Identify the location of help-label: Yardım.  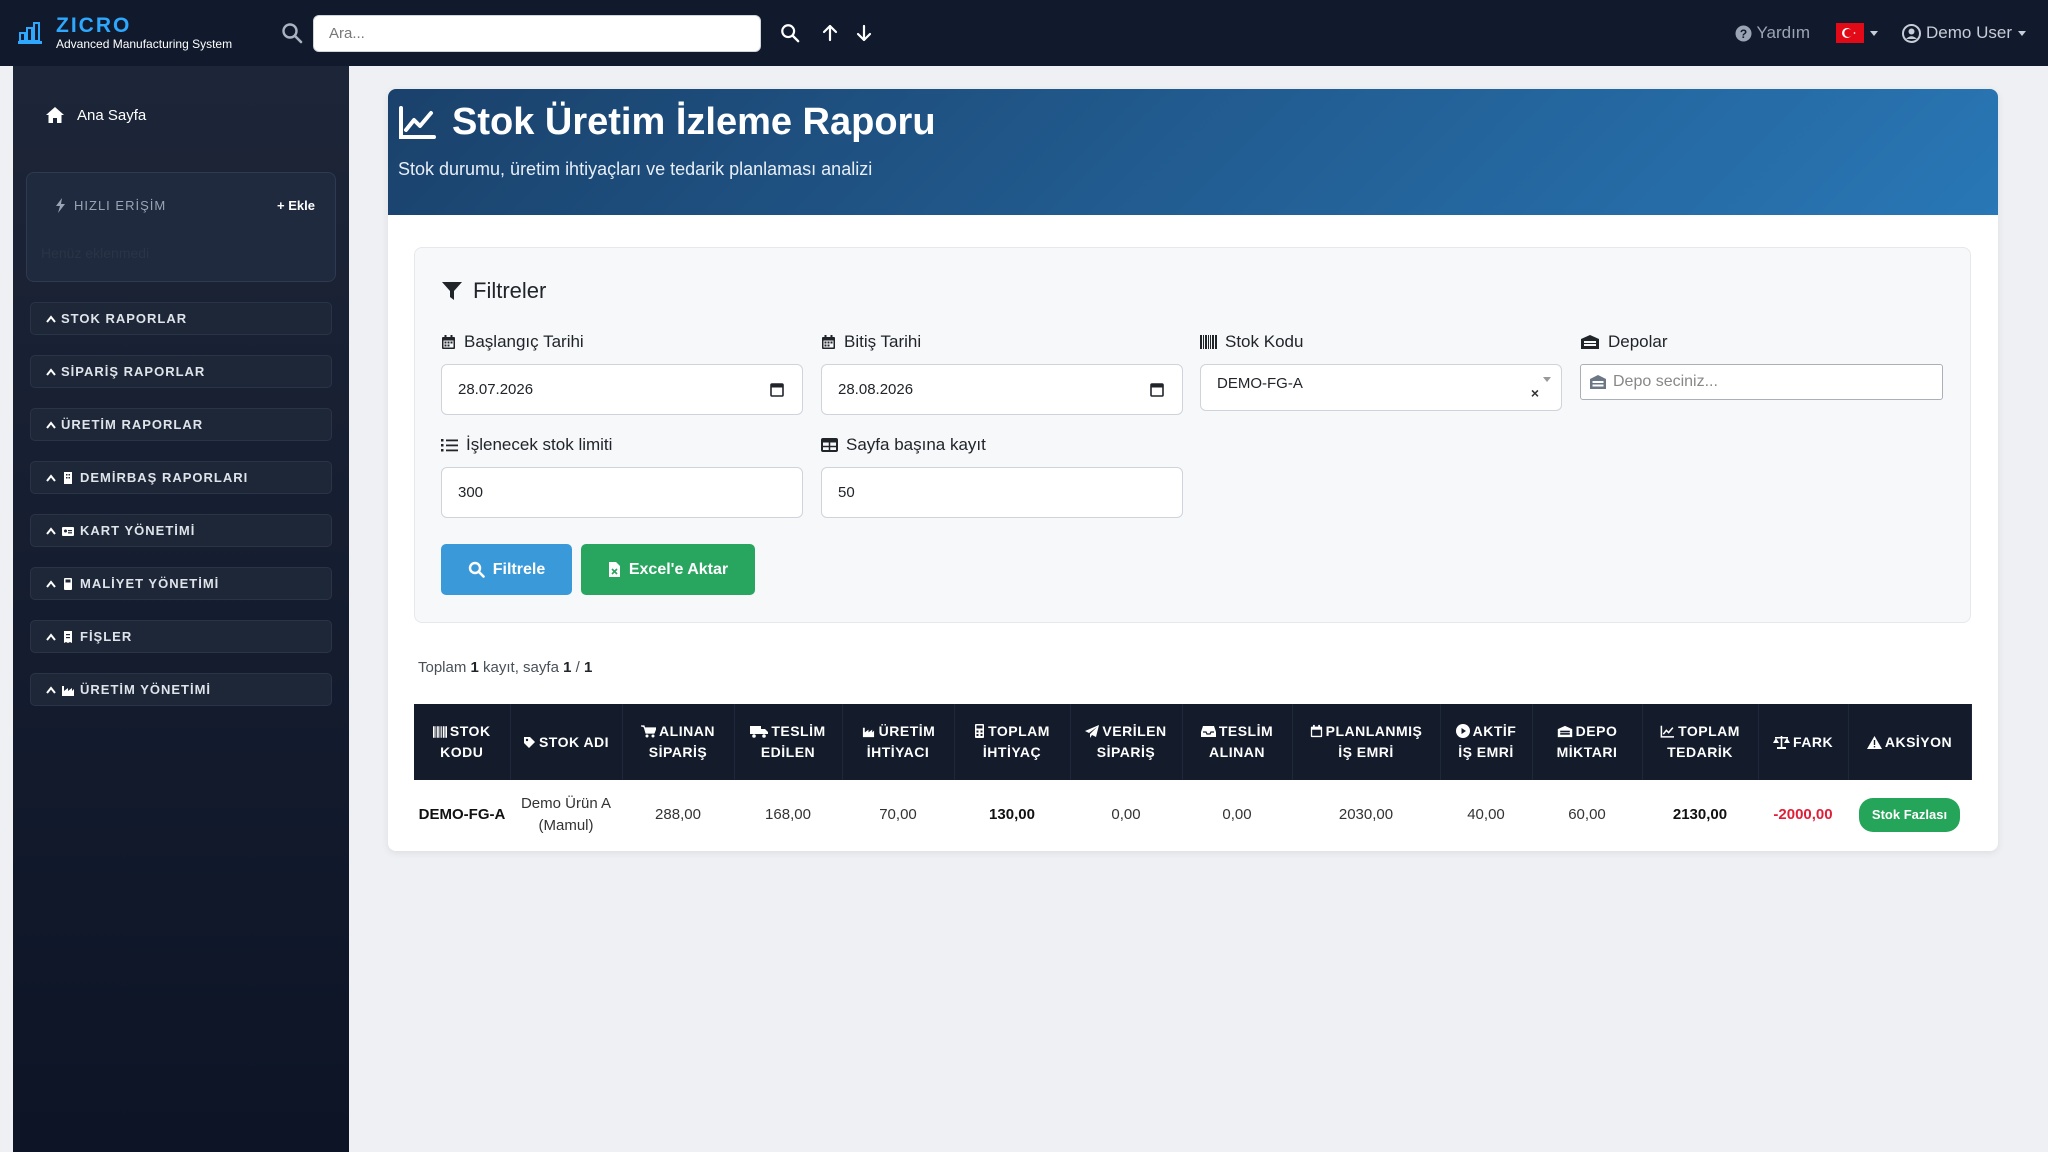
(1783, 32).